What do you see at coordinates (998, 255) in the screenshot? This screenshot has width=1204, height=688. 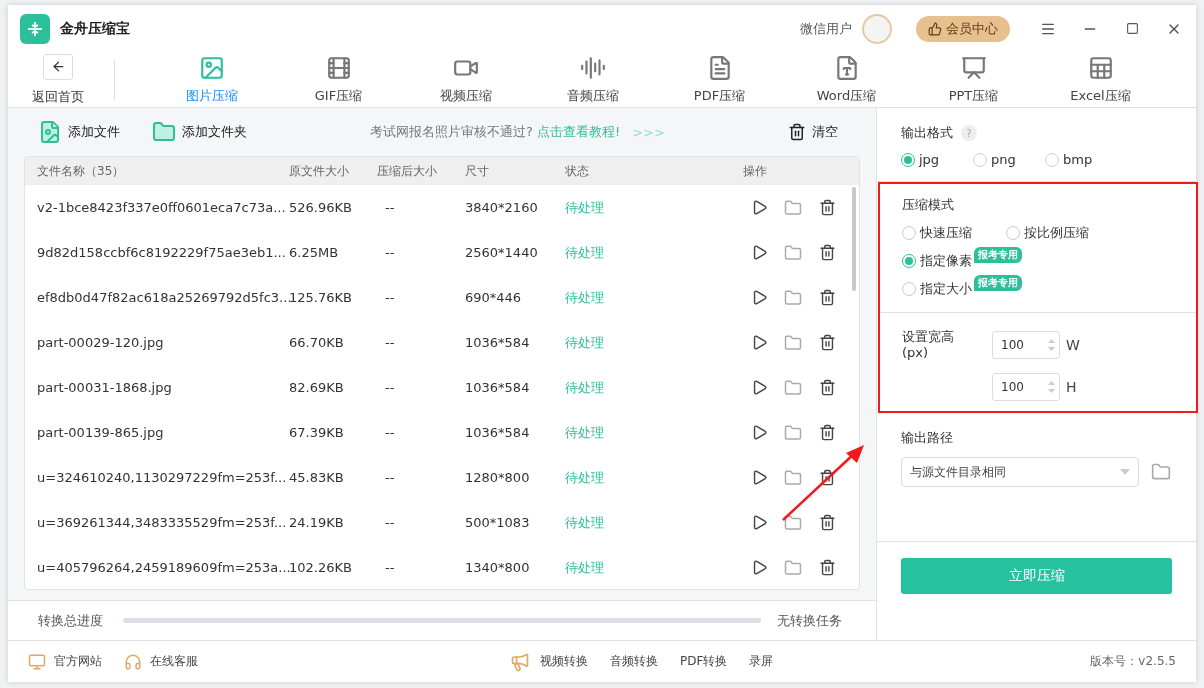 I see `exam-badge: 报考专用` at bounding box center [998, 255].